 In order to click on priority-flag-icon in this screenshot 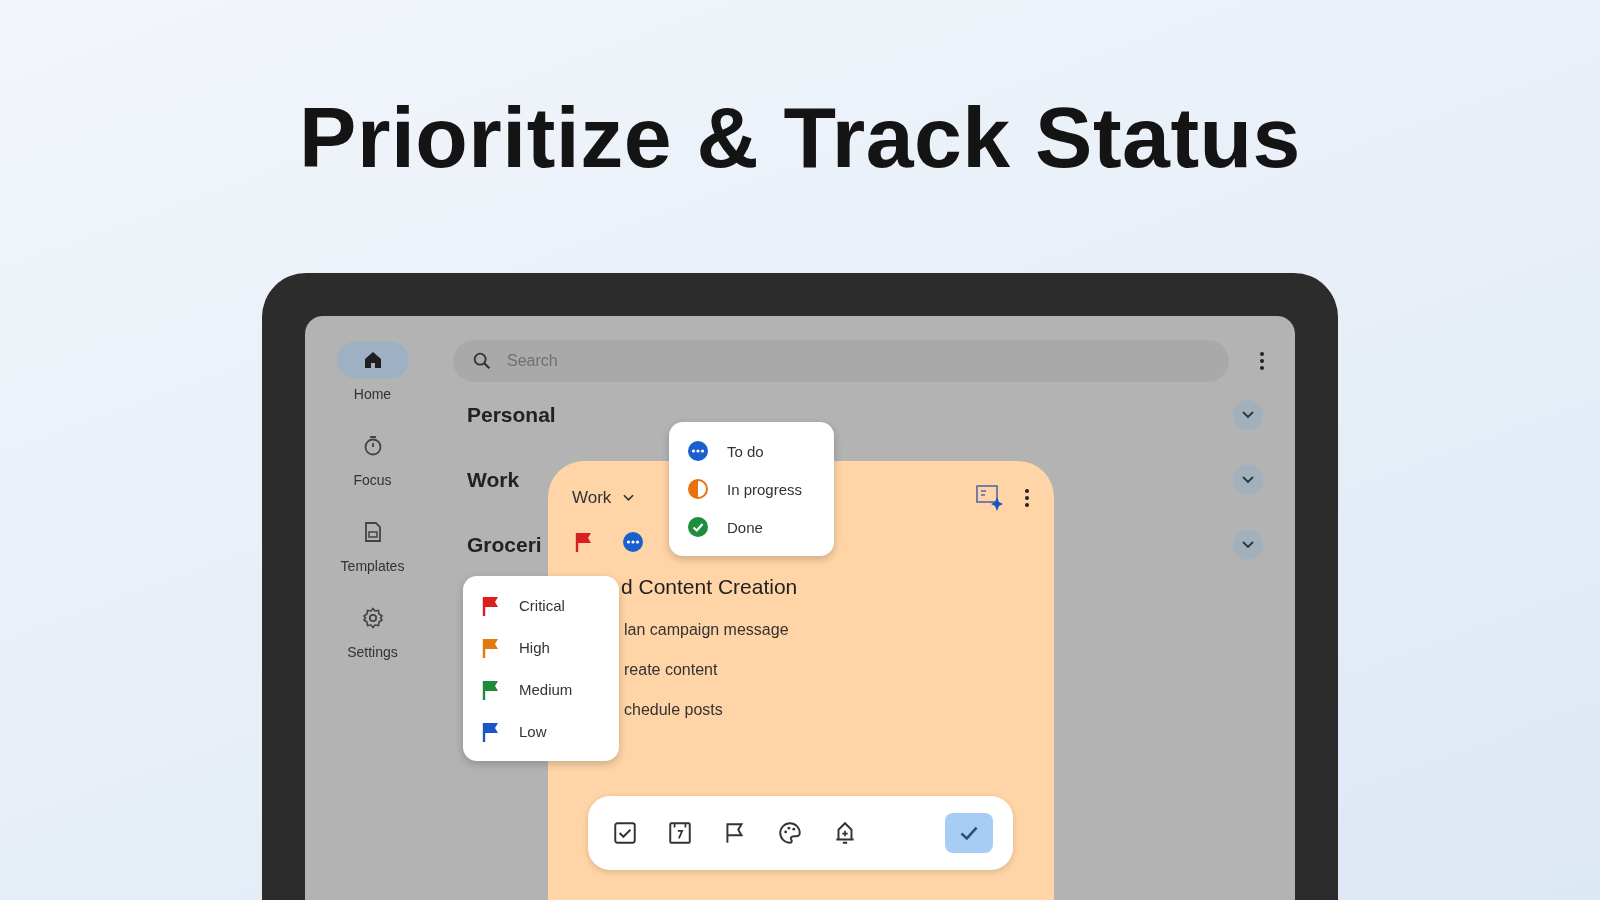, I will do `click(584, 542)`.